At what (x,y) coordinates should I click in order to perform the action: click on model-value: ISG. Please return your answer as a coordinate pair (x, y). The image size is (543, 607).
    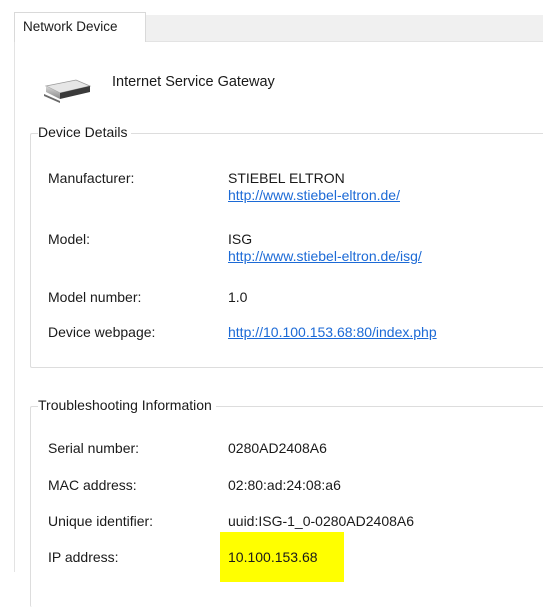
    Looking at the image, I should click on (240, 239).